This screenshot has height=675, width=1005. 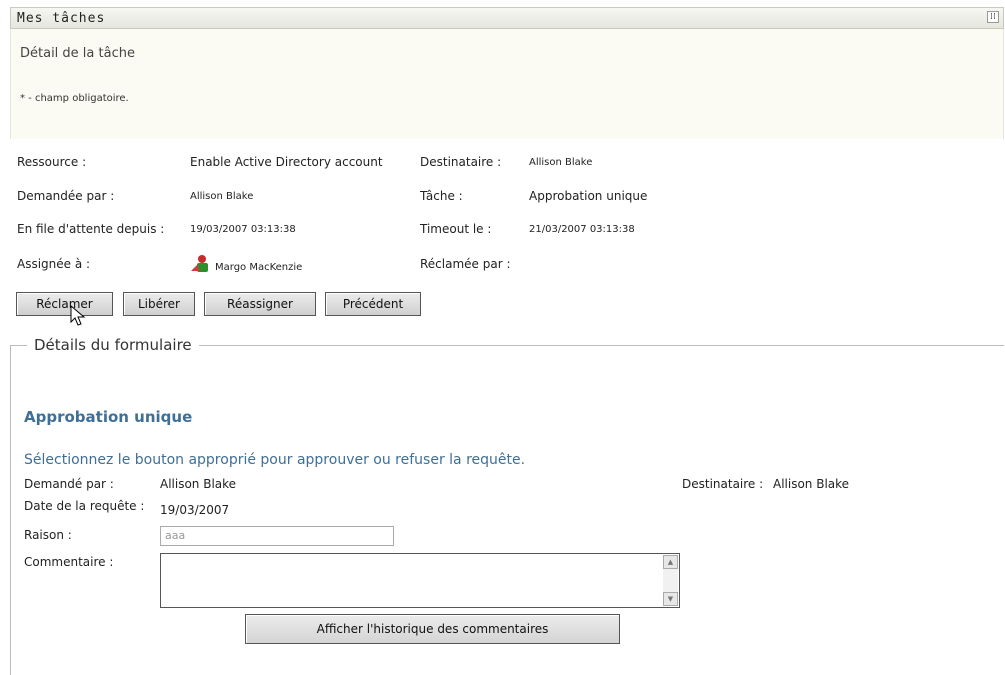 I want to click on resource-label: Ressource :, so click(x=52, y=162).